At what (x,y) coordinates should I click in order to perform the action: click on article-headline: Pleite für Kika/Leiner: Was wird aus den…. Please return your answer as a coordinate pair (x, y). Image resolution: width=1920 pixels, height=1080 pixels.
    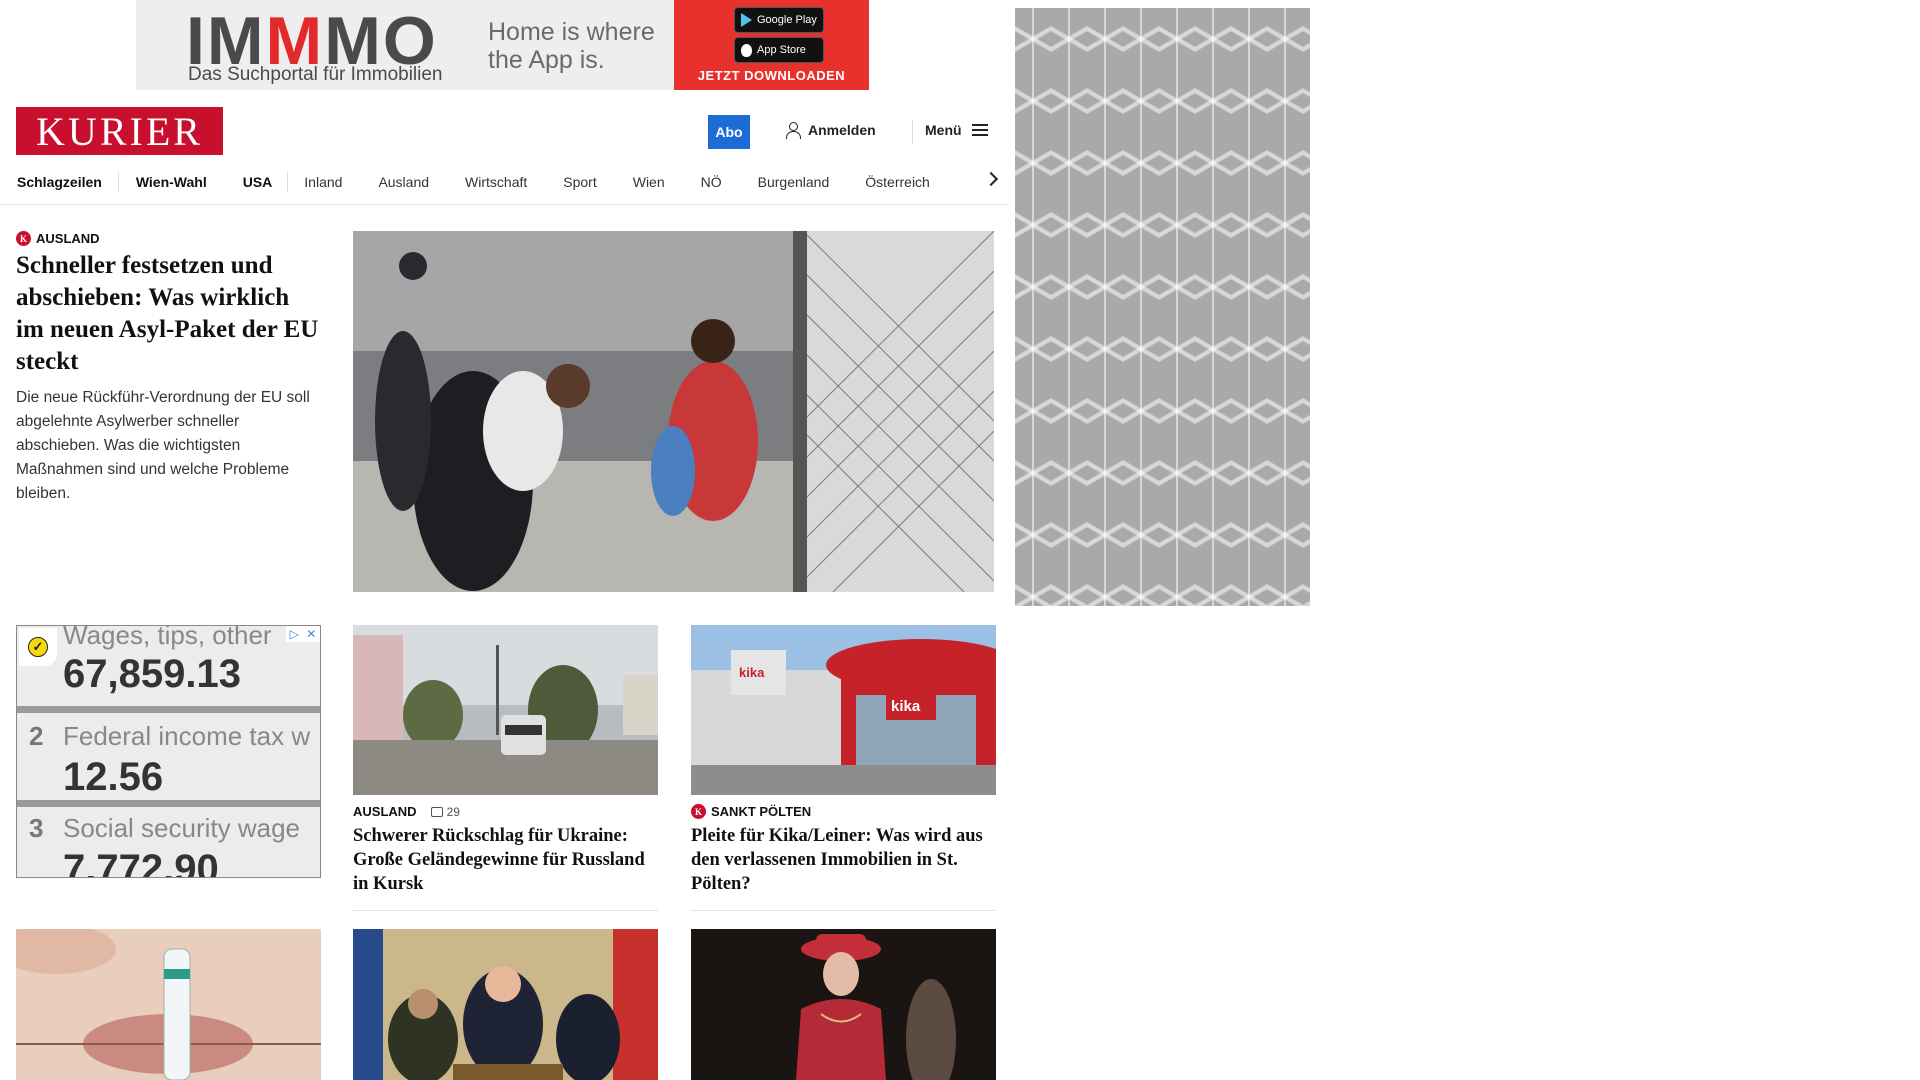
    Looking at the image, I should click on (843, 860).